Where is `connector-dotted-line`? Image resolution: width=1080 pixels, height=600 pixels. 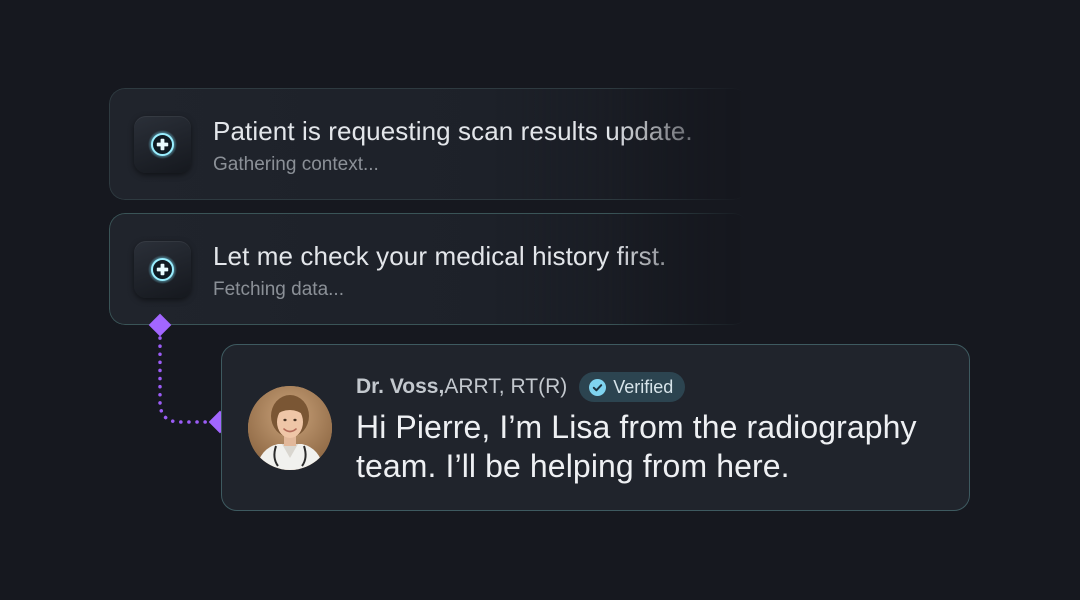 connector-dotted-line is located at coordinates (186, 380).